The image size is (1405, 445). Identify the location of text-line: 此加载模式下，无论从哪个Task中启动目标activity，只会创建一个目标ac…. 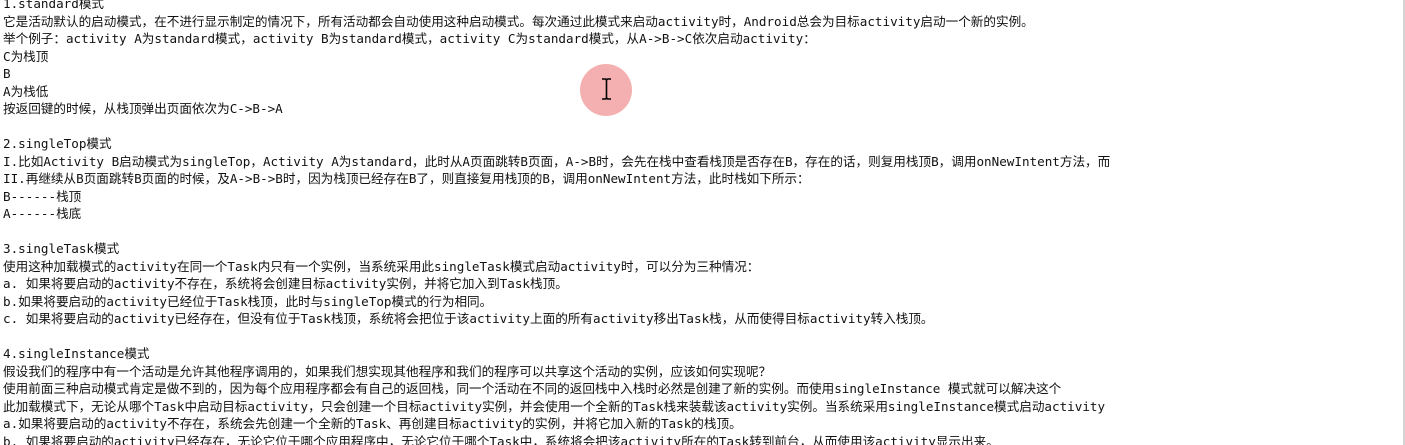
(554, 406).